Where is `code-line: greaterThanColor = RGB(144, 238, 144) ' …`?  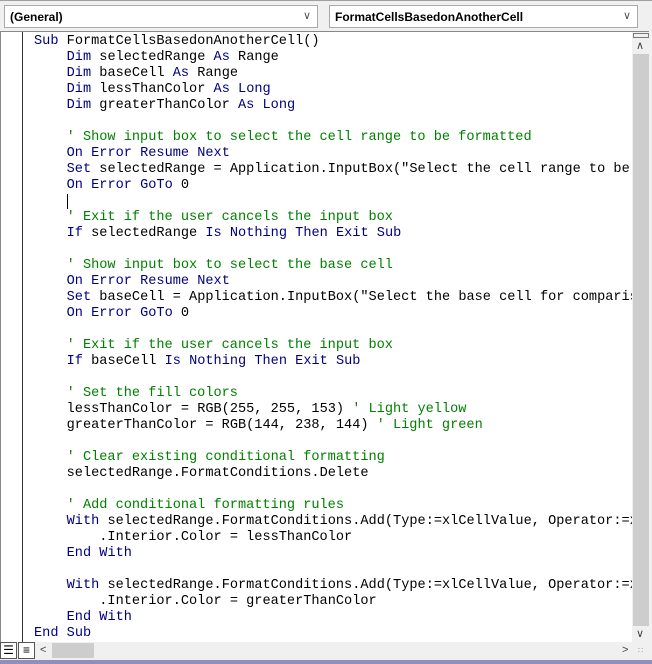
code-line: greaterThanColor = RGB(144, 238, 144) ' … is located at coordinates (333, 426).